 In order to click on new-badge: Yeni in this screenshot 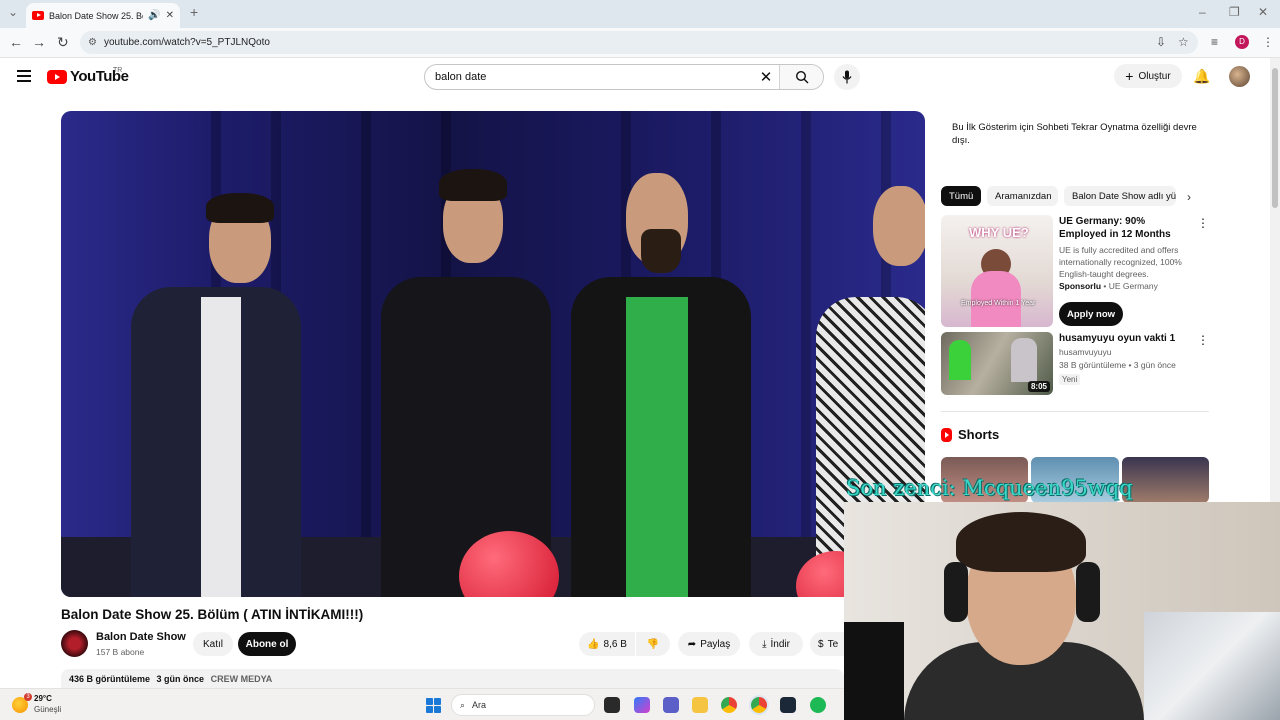, I will do `click(1070, 379)`.